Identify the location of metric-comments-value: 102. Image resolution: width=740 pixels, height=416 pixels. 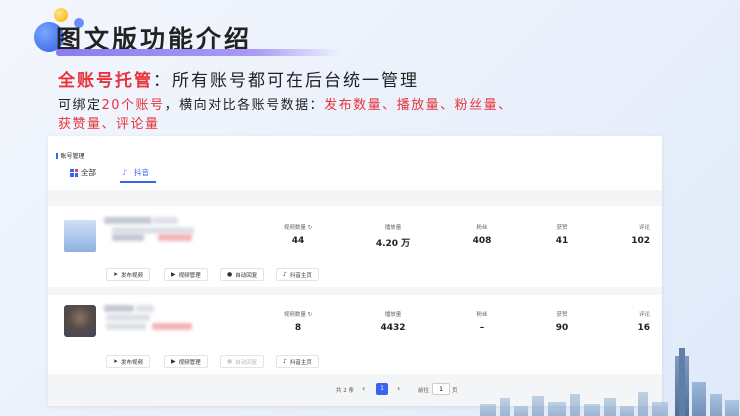
(640, 241).